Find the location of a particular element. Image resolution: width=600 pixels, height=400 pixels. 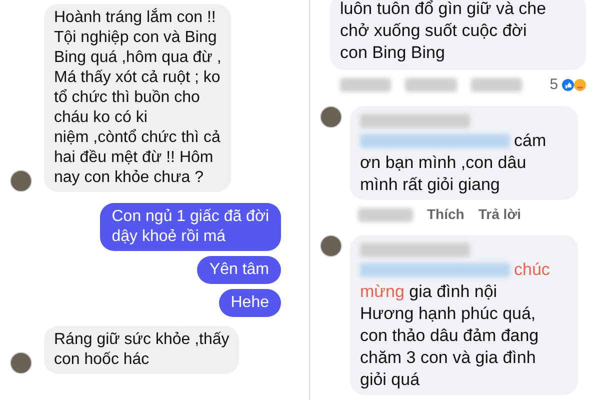

comment-text: chúc is located at coordinates (532, 270).